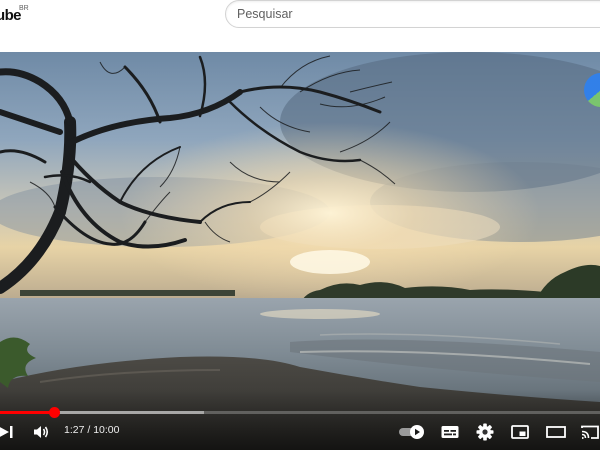 The height and width of the screenshot is (450, 600). I want to click on cast-button, so click(590, 432).